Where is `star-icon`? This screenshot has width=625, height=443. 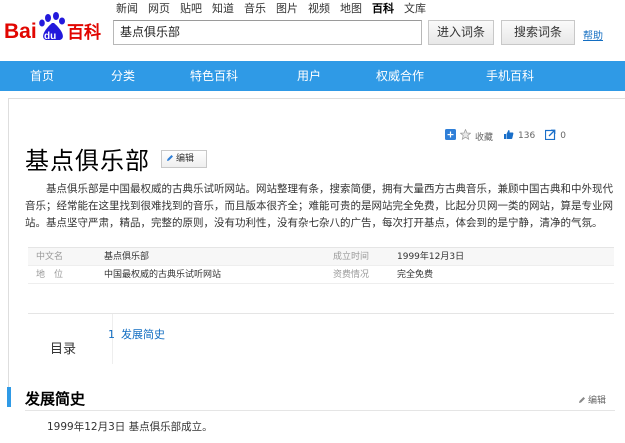 star-icon is located at coordinates (465, 135).